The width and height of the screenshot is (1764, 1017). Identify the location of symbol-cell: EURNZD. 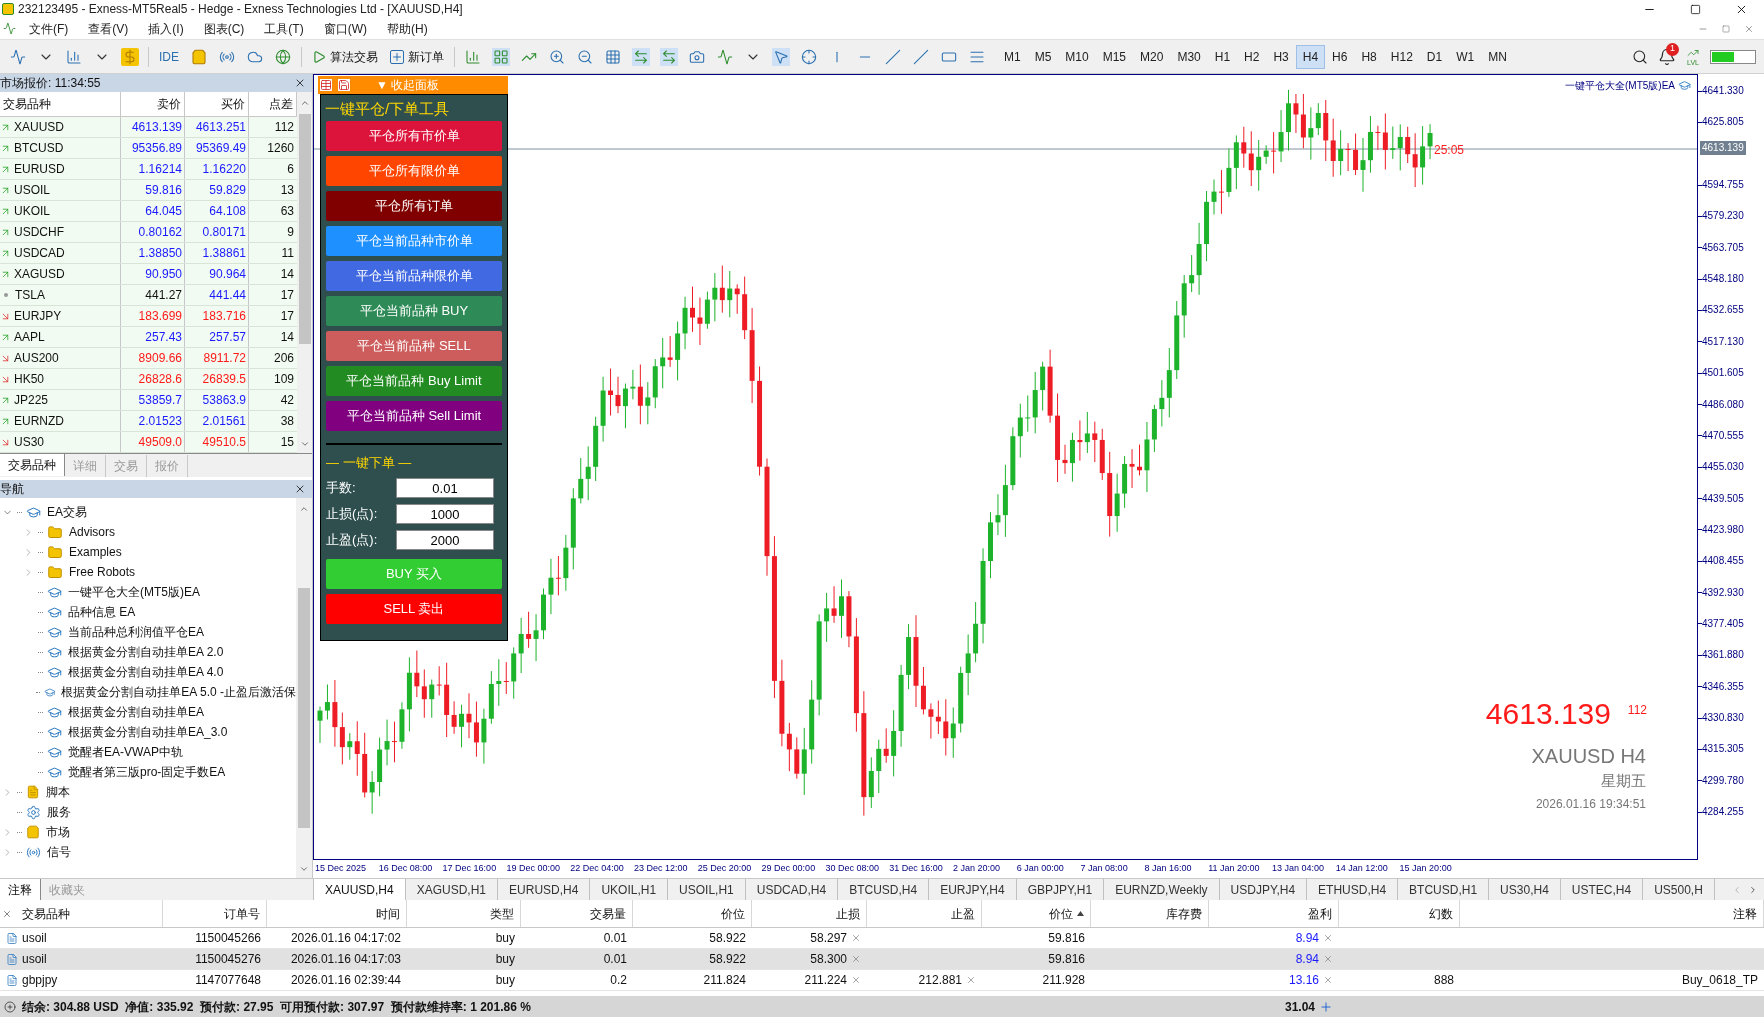
(39, 421).